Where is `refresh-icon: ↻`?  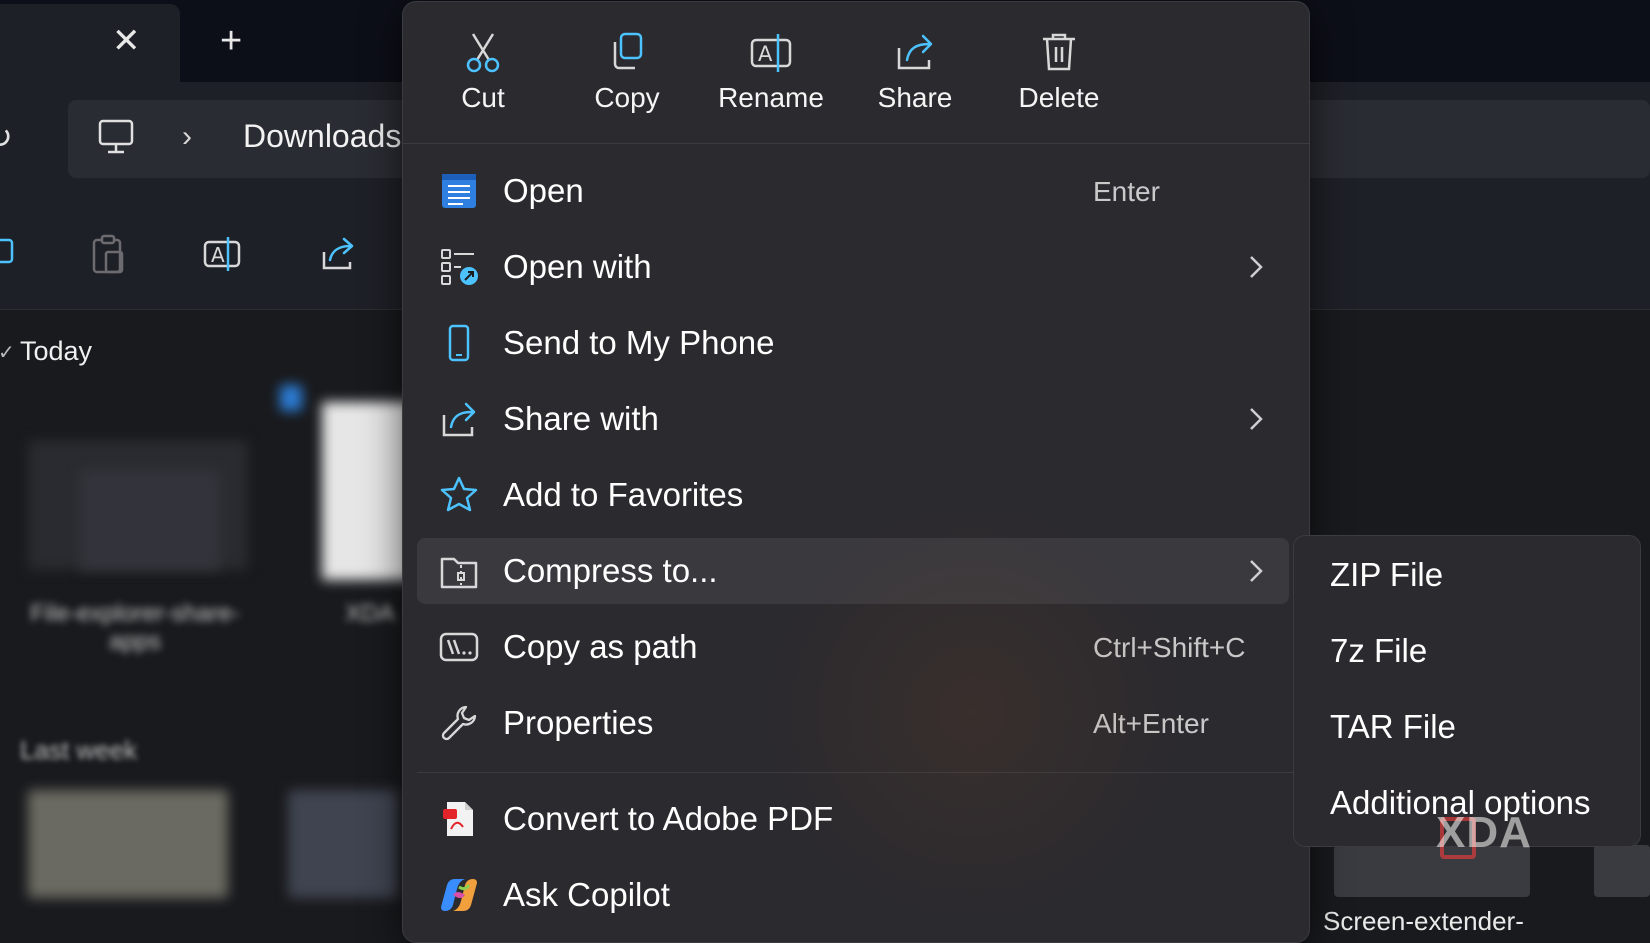 refresh-icon: ↻ is located at coordinates (6, 137).